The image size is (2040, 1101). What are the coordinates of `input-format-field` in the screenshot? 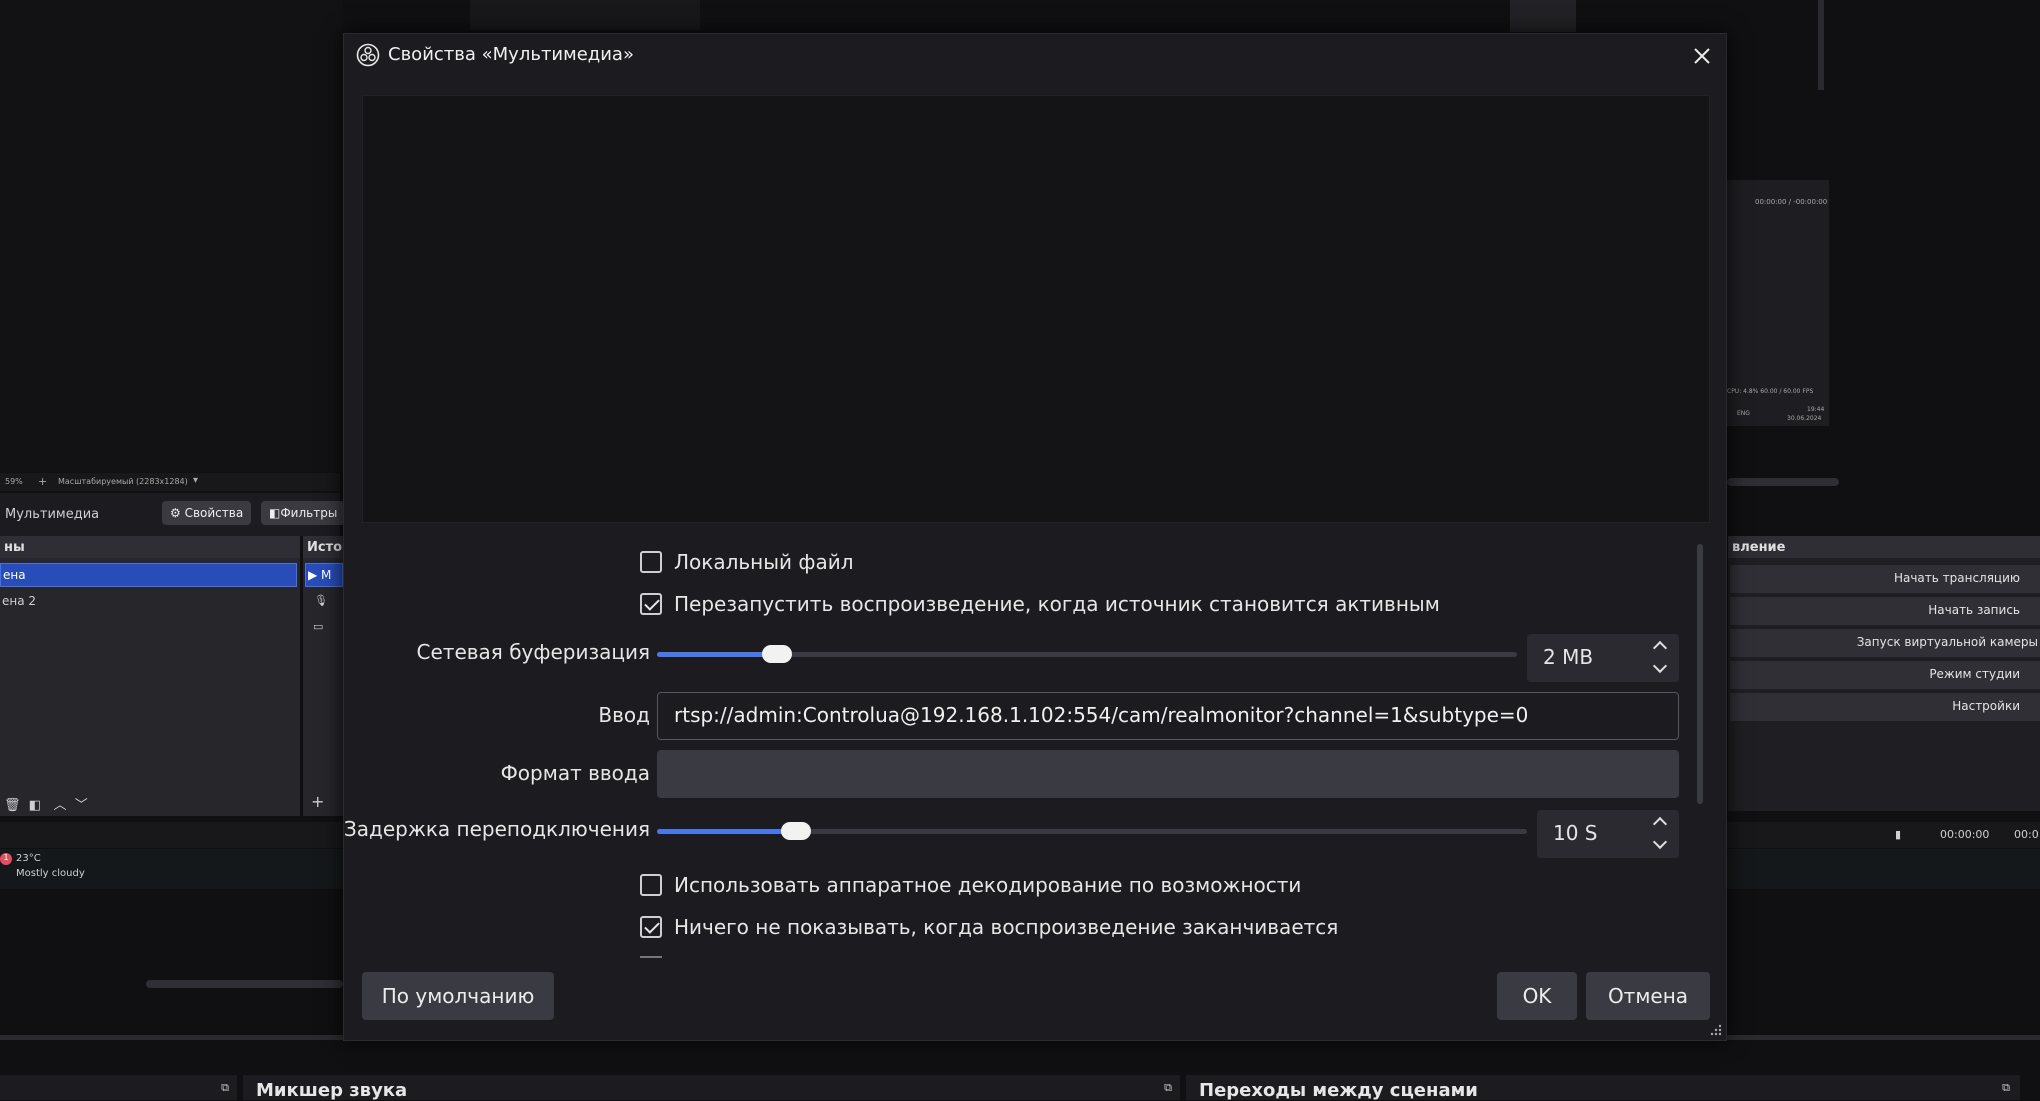 It's located at (1168, 774).